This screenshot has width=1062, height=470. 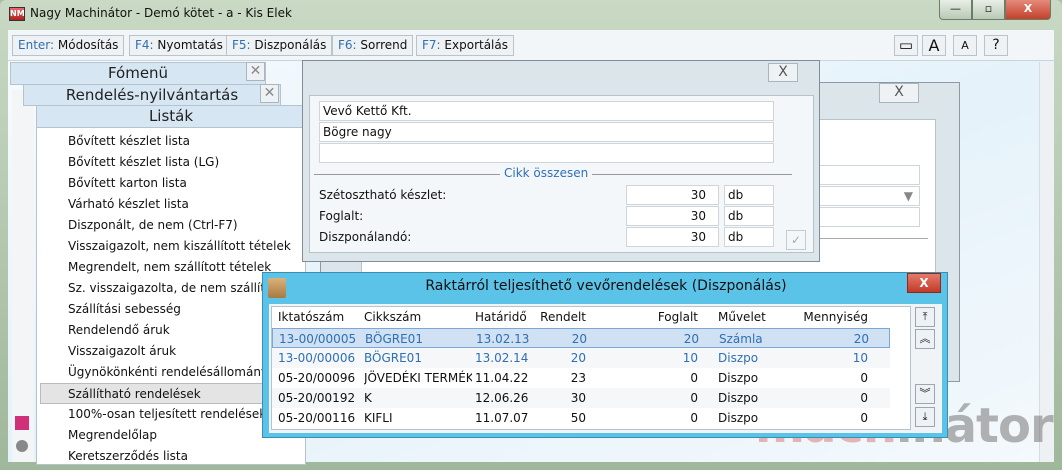 I want to click on close-orders-dialog-button: X, so click(x=924, y=283).